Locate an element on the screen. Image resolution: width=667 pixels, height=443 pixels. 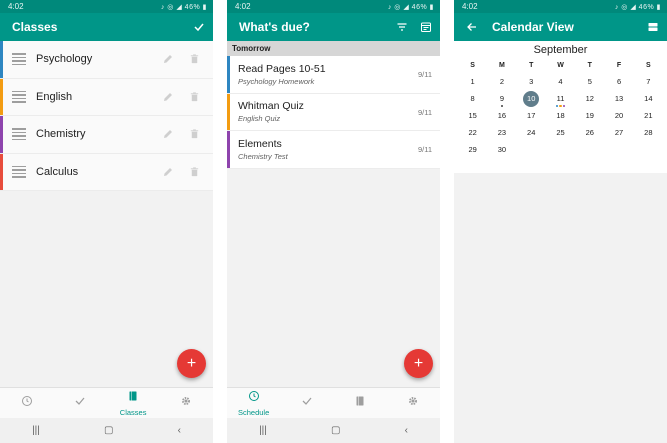
class-row: English is located at coordinates (106, 97).